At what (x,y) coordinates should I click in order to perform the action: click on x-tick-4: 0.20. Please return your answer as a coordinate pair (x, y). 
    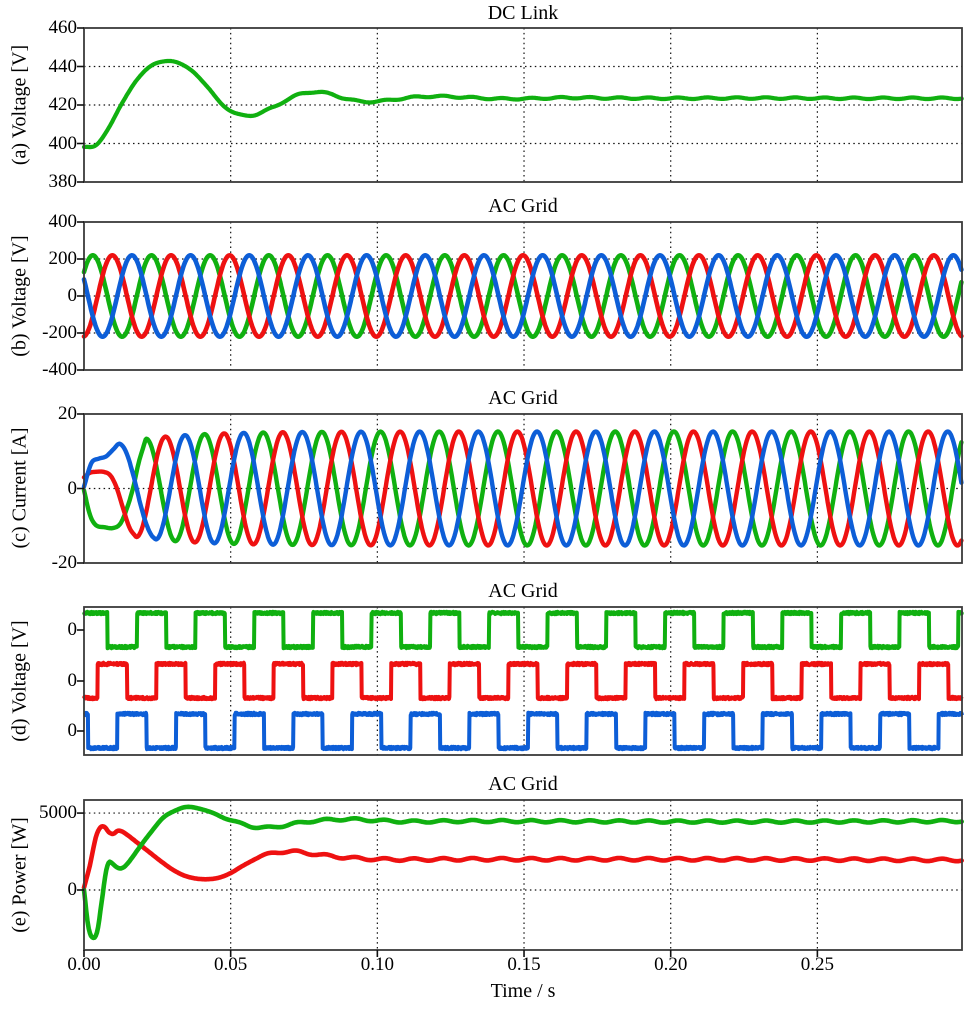
    Looking at the image, I should click on (671, 964).